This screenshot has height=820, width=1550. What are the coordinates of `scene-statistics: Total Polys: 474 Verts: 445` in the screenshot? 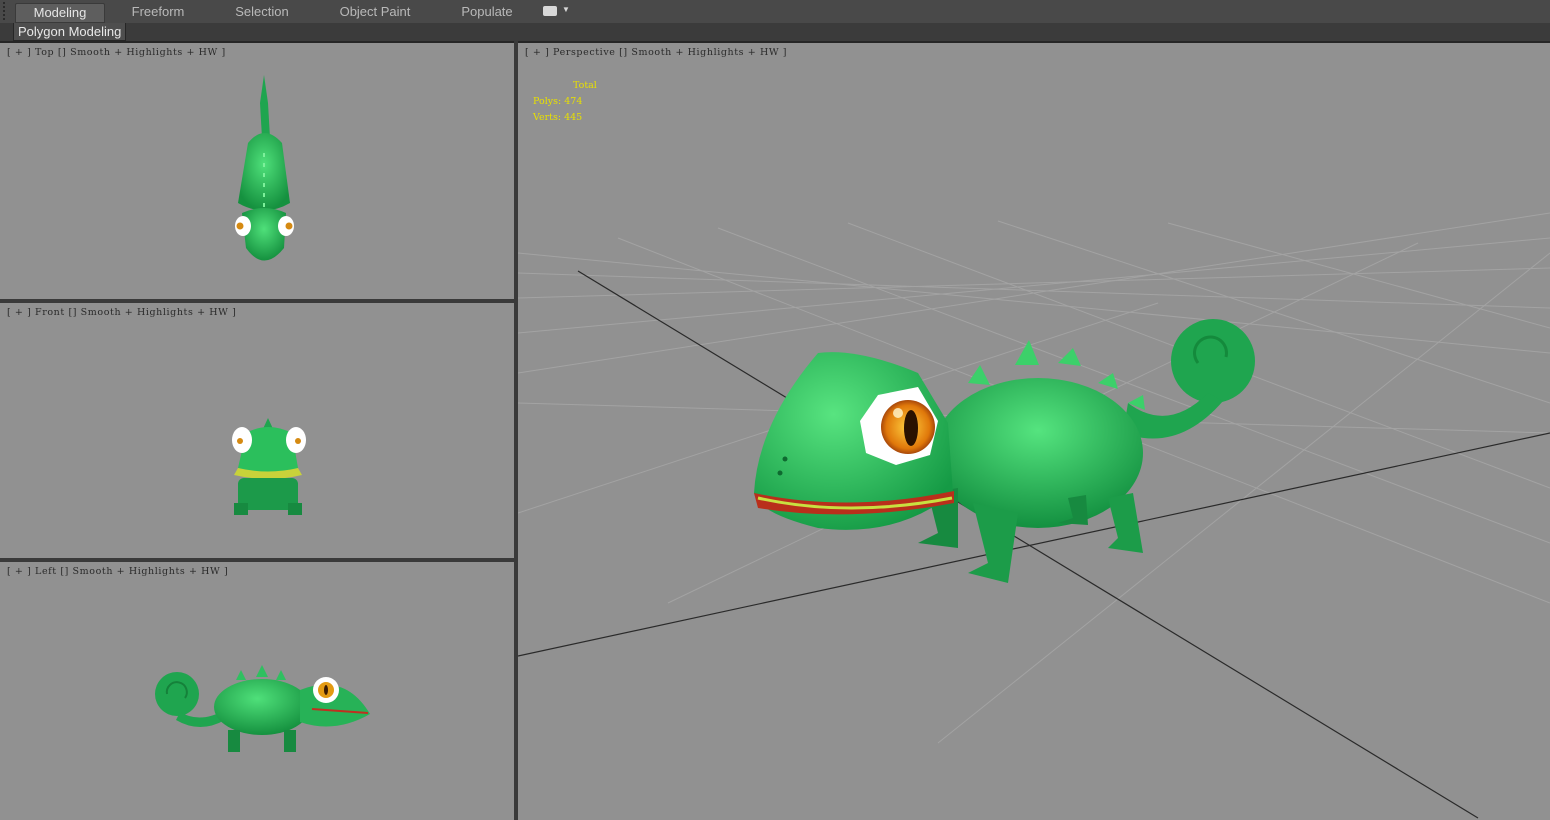 It's located at (565, 102).